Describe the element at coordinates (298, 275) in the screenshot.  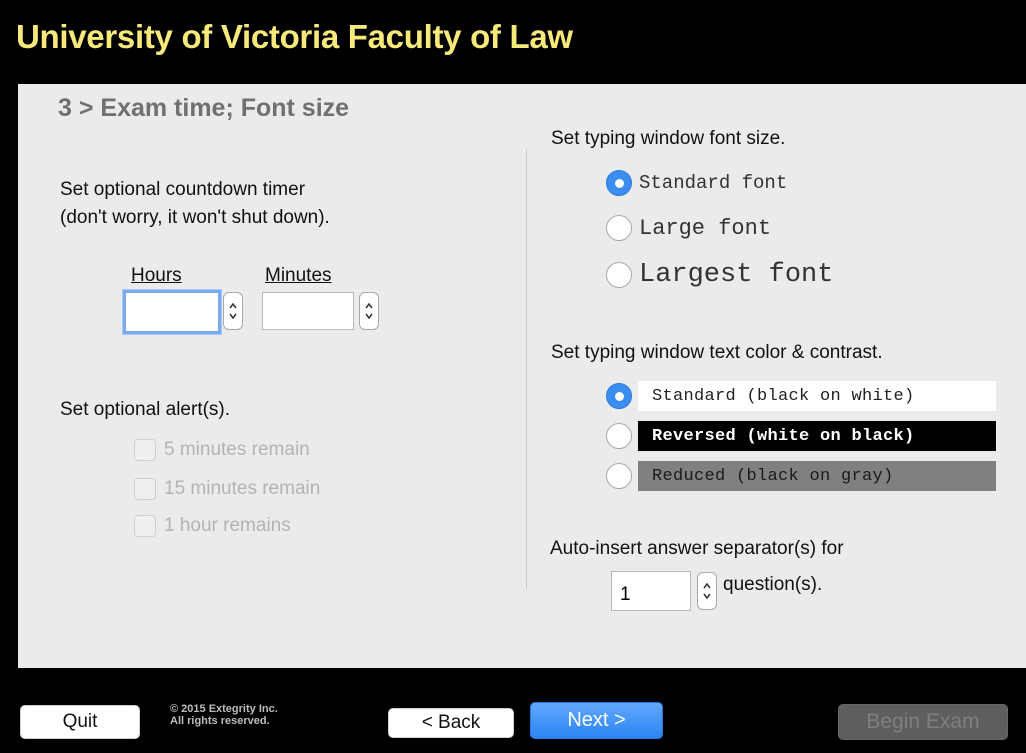
I see `minutes-label: Minutes` at that location.